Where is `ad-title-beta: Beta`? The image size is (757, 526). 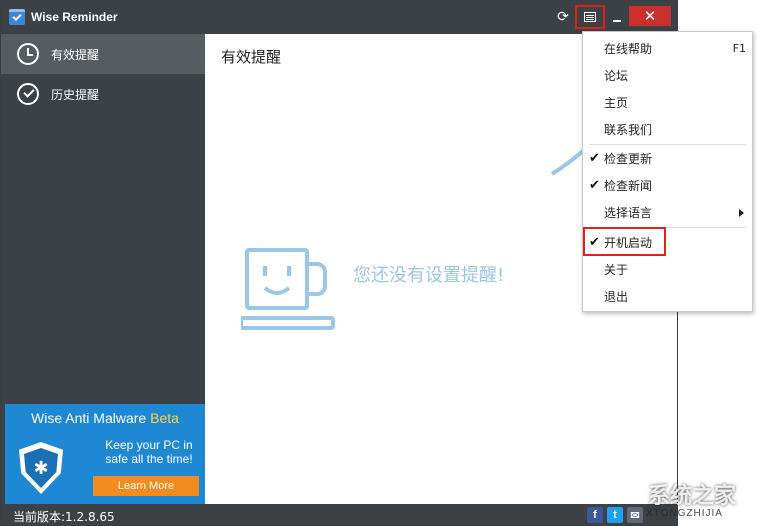
ad-title-beta: Beta is located at coordinates (164, 418).